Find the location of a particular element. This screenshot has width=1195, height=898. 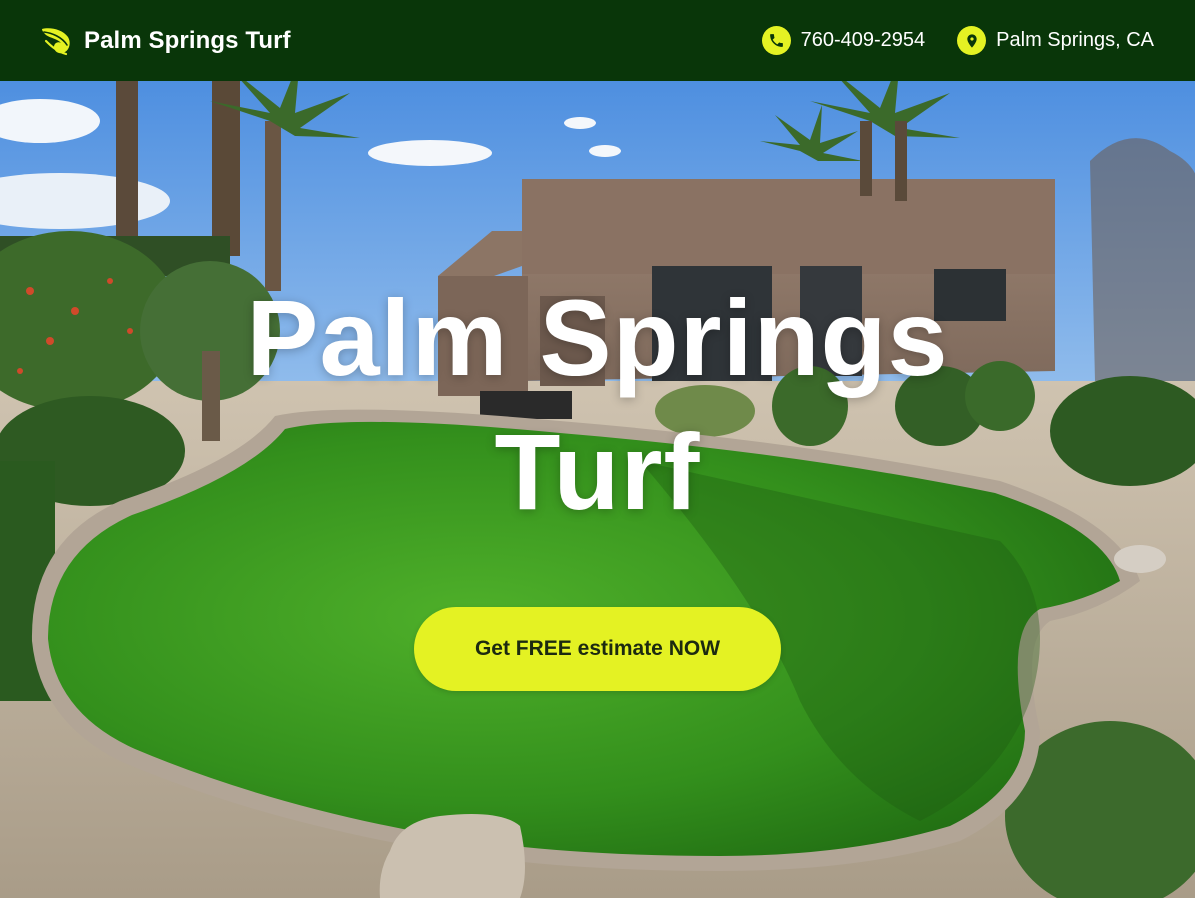

phone-link: 760-409-2954 is located at coordinates (843, 40).